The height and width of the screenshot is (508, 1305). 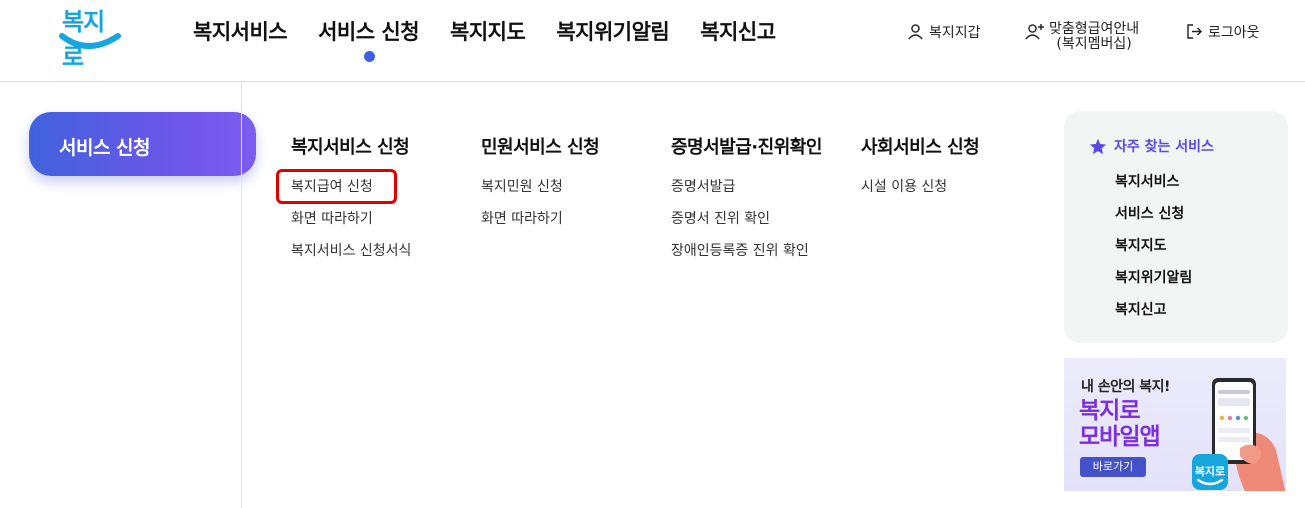 What do you see at coordinates (920, 171) in the screenshot?
I see `menu-column-social-service: 사회서비스 신청 시설 이용 신청` at bounding box center [920, 171].